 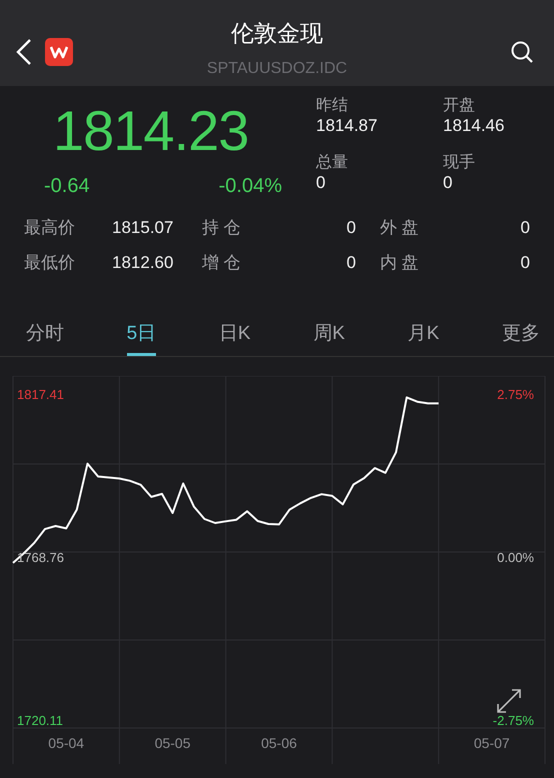 I want to click on percent-change: -0.04%, so click(x=250, y=186).